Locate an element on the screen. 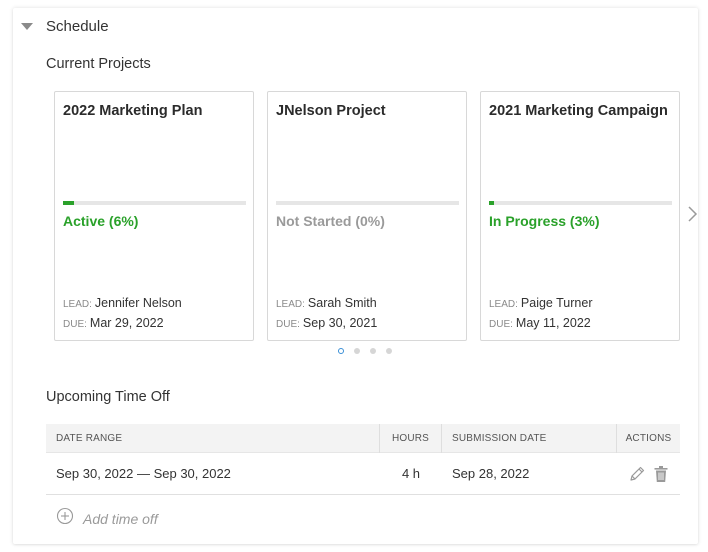  upcoming-time-off-title: Upcoming Time Off is located at coordinates (108, 397).